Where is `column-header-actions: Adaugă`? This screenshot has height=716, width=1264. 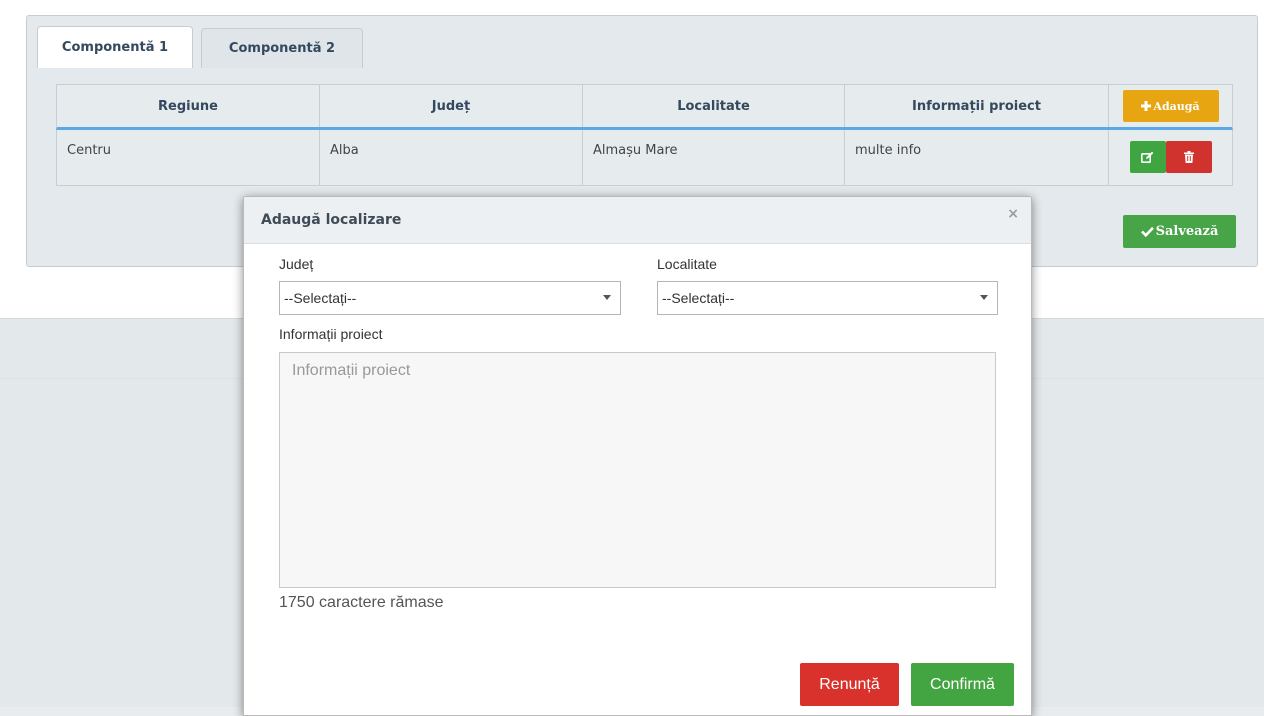 column-header-actions: Adaugă is located at coordinates (1170, 106).